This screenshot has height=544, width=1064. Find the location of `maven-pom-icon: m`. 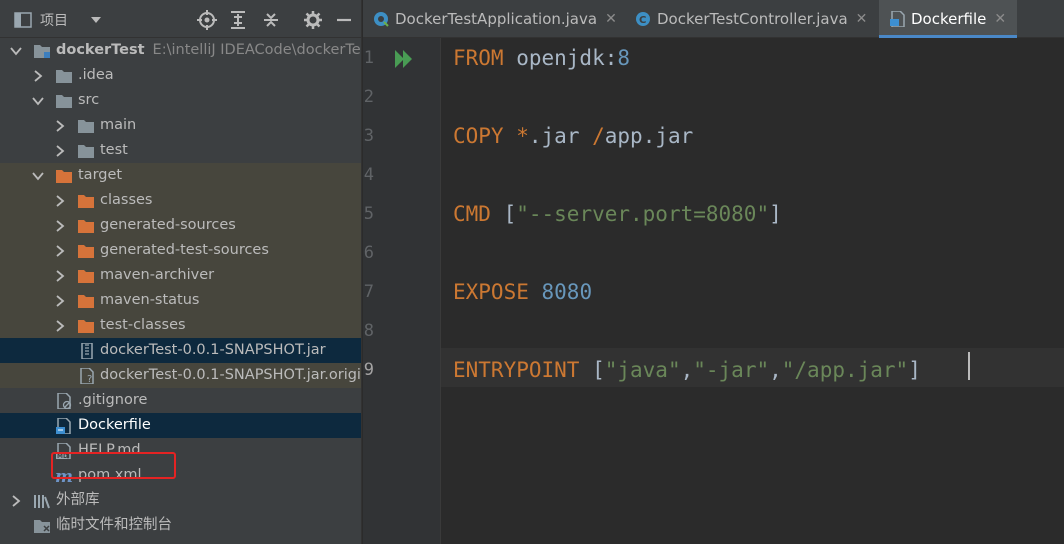

maven-pom-icon: m is located at coordinates (64, 476).